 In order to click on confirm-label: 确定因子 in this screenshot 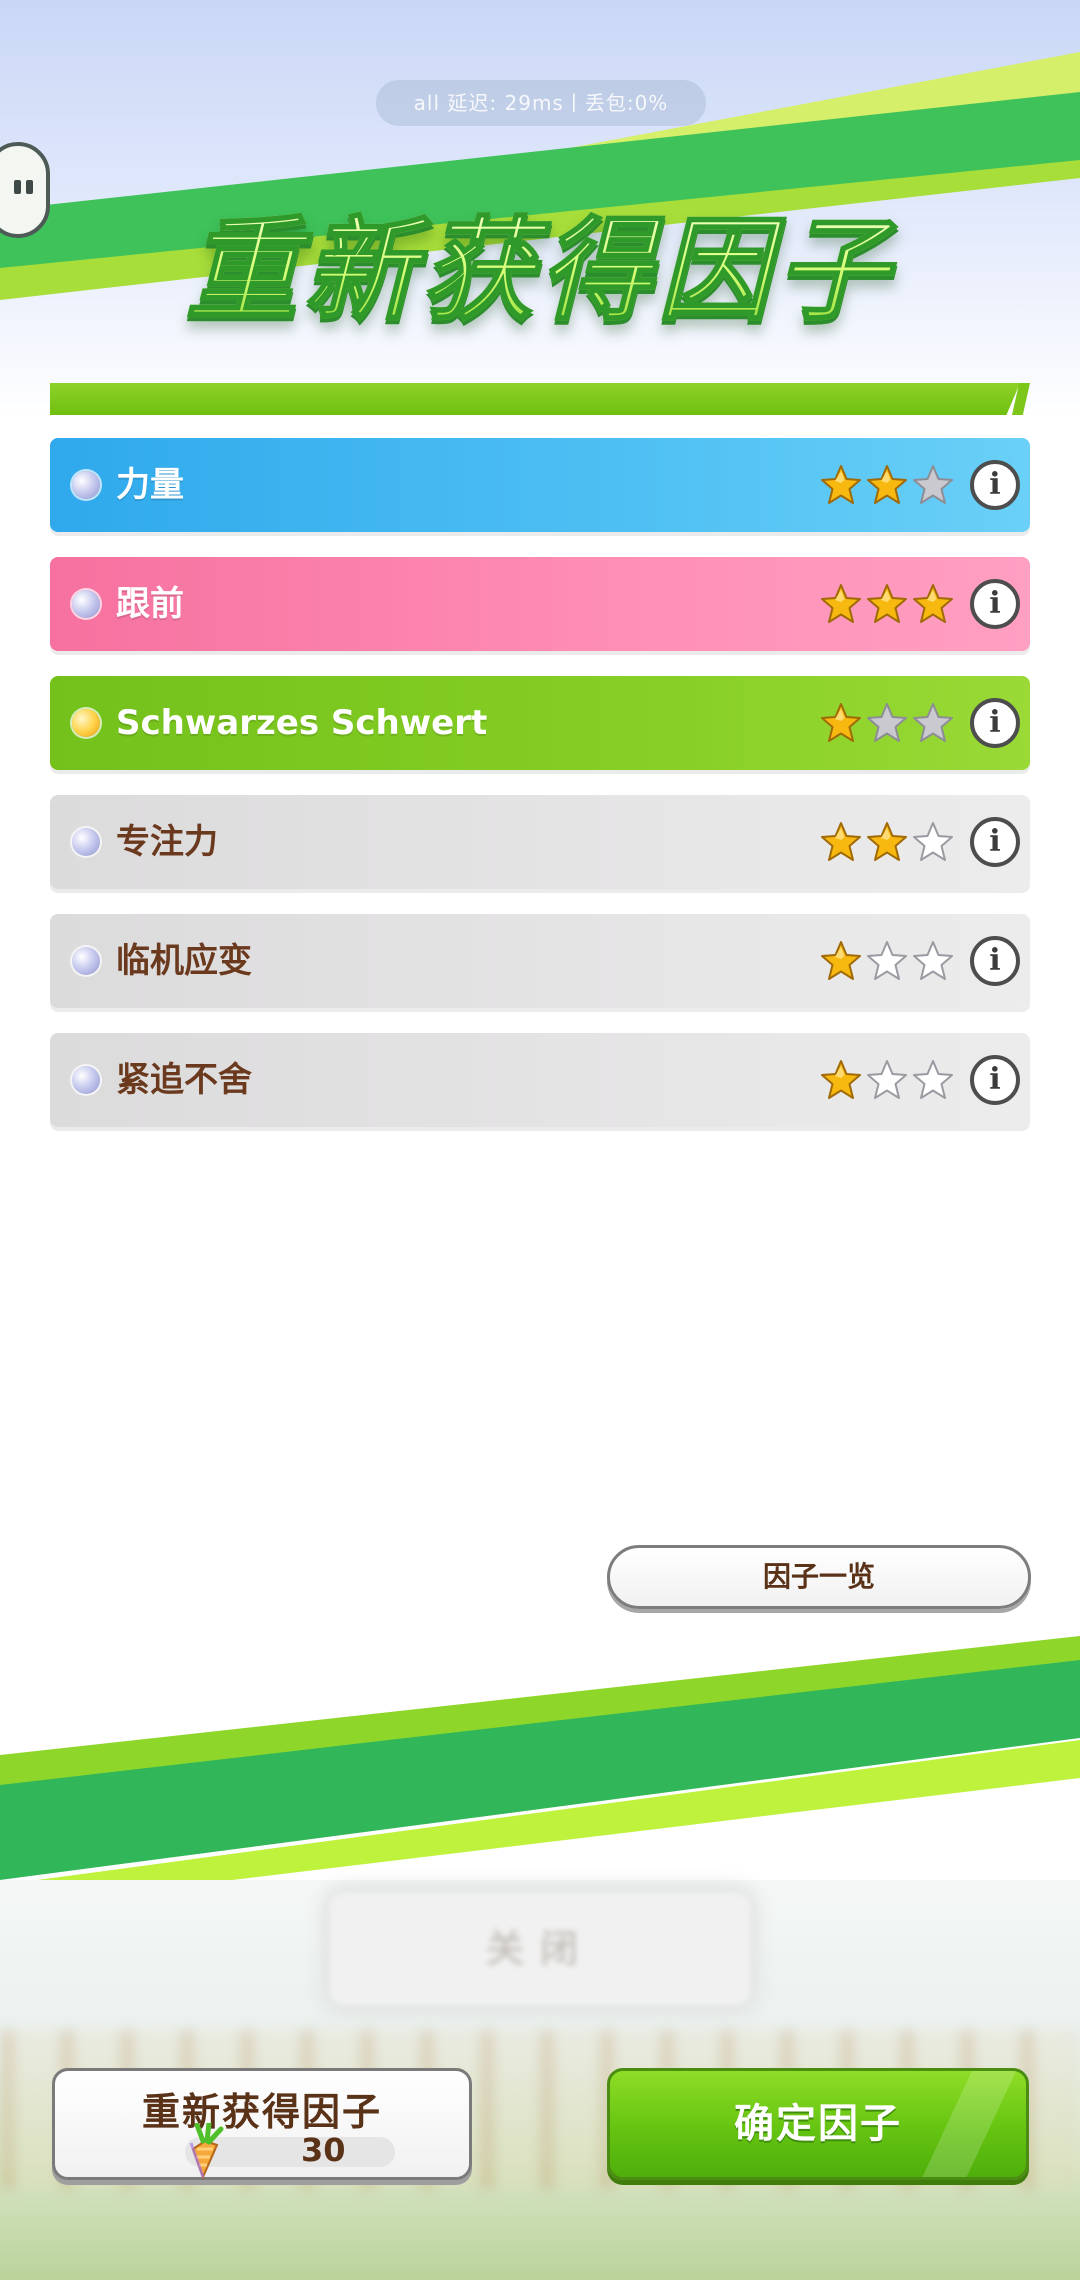, I will do `click(818, 2124)`.